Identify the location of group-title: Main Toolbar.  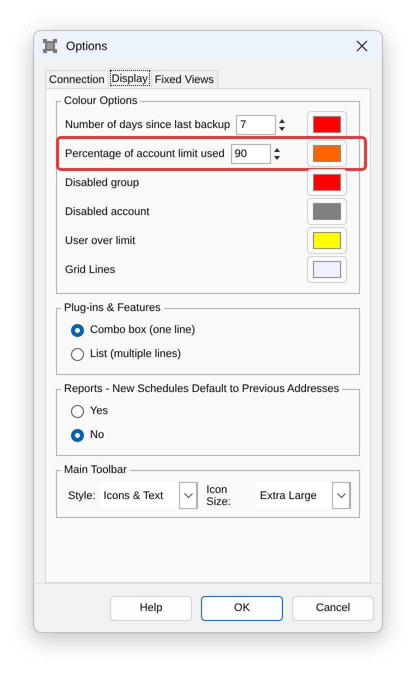
(95, 470).